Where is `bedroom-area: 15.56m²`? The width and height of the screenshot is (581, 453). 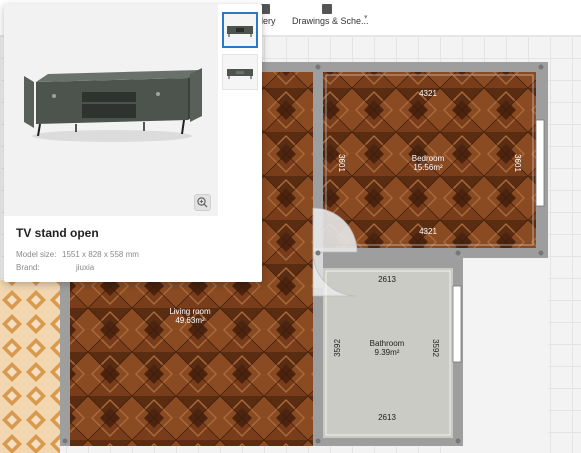 bedroom-area: 15.56m² is located at coordinates (428, 167).